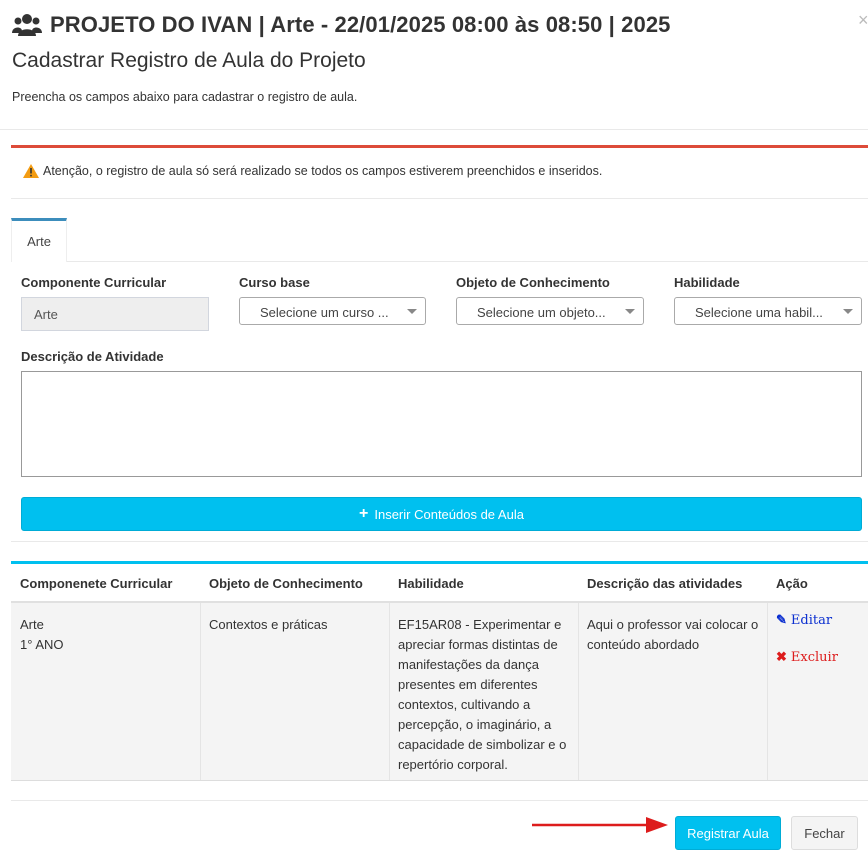 Image resolution: width=868 pixels, height=858 pixels. I want to click on componente-field: Arte, so click(115, 314).